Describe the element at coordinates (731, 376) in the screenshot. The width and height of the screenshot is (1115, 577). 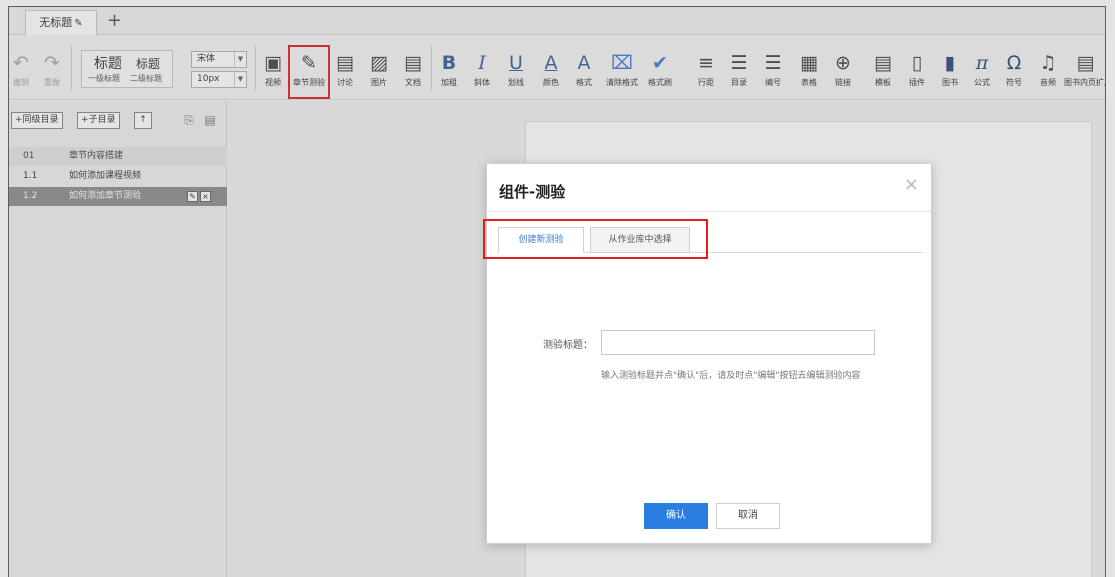
I see `quiz-title-hint: 输入测验标题并点"确认"后，请及时点"编辑"按钮去编辑测验内容` at that location.